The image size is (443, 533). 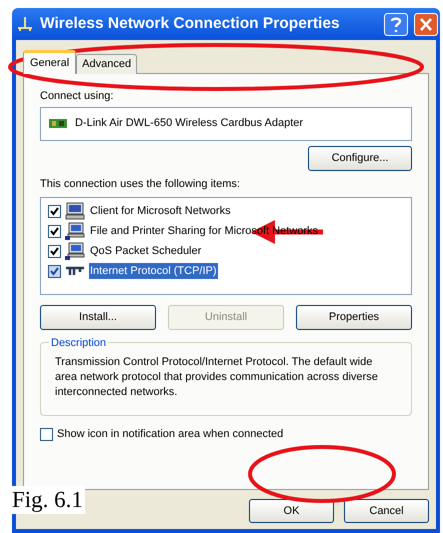 I want to click on list-item: Client for Microsoft Networks, so click(x=160, y=211).